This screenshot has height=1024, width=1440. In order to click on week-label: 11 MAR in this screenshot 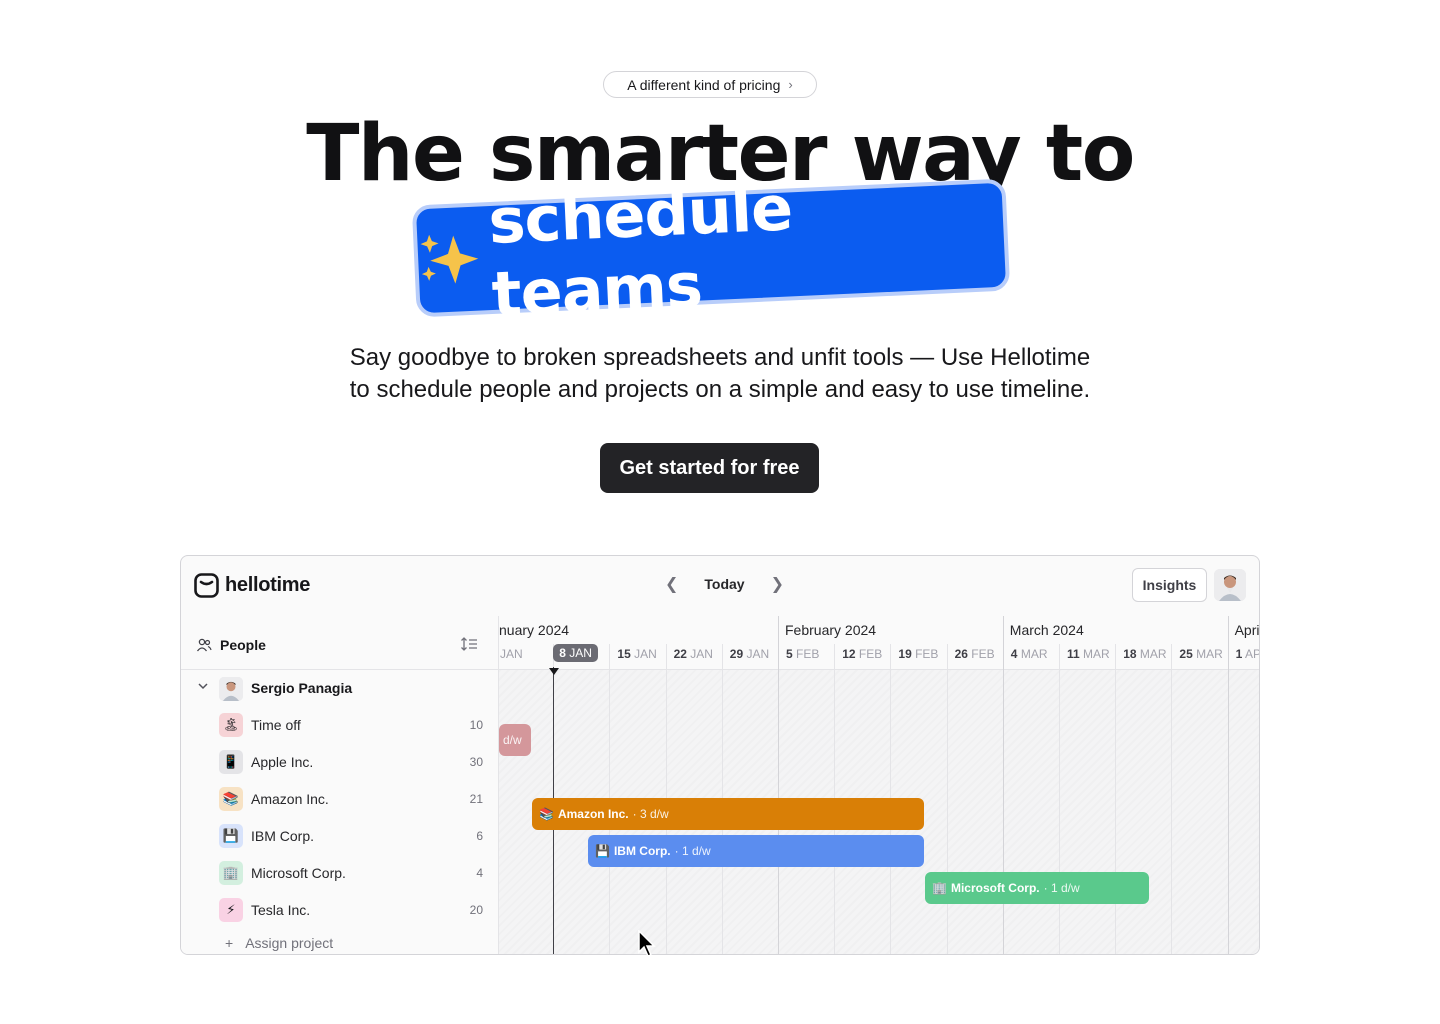, I will do `click(1088, 654)`.